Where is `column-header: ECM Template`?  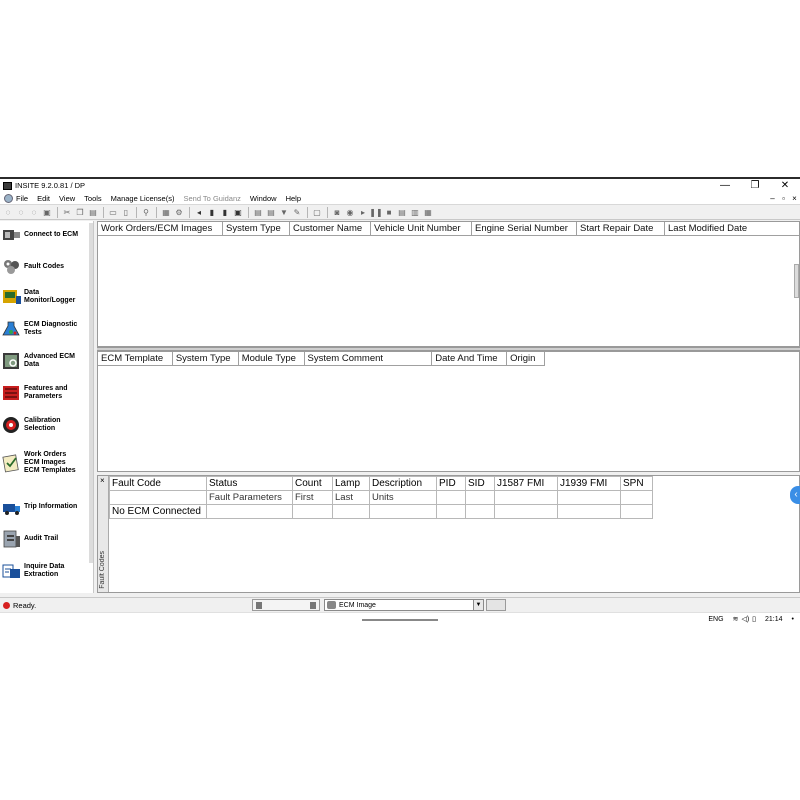 column-header: ECM Template is located at coordinates (135, 358).